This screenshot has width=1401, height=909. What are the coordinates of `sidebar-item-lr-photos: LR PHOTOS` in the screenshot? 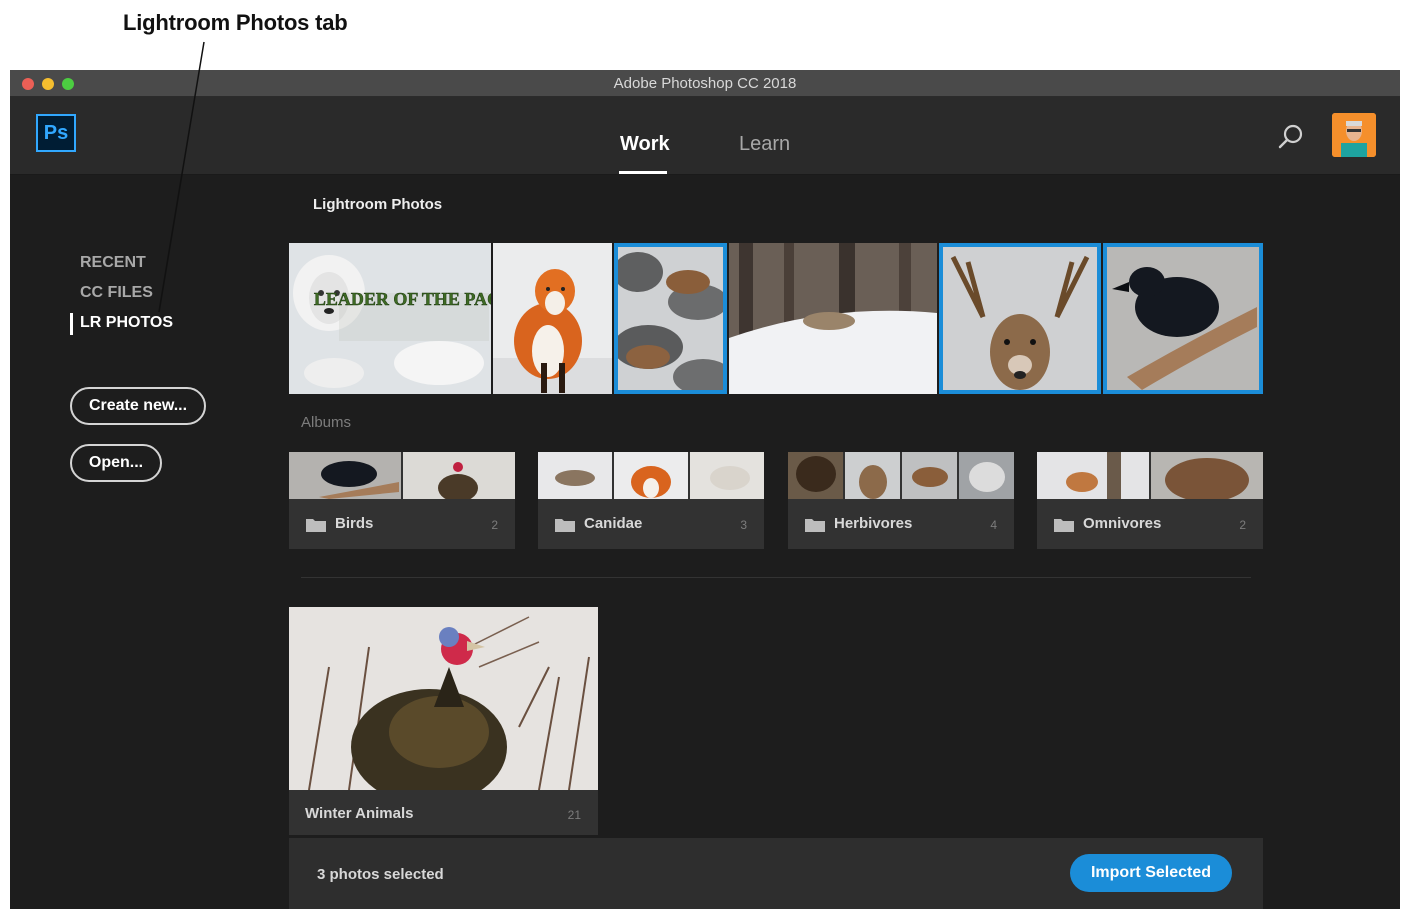 It's located at (126, 323).